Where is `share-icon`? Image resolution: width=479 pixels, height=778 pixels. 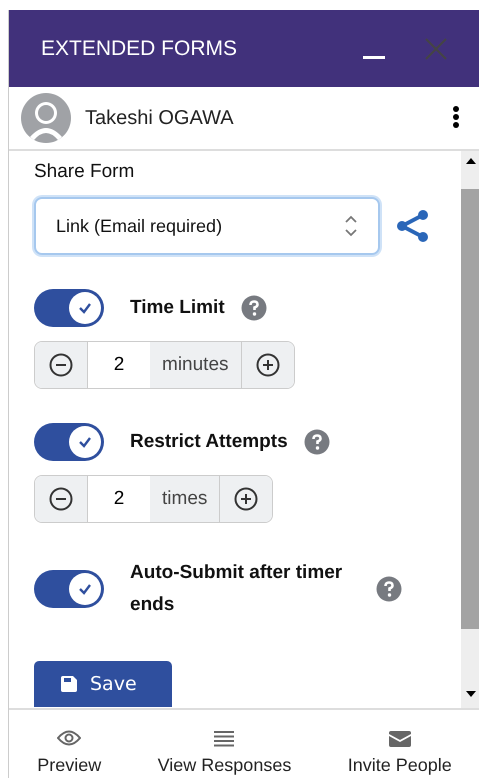
share-icon is located at coordinates (413, 226).